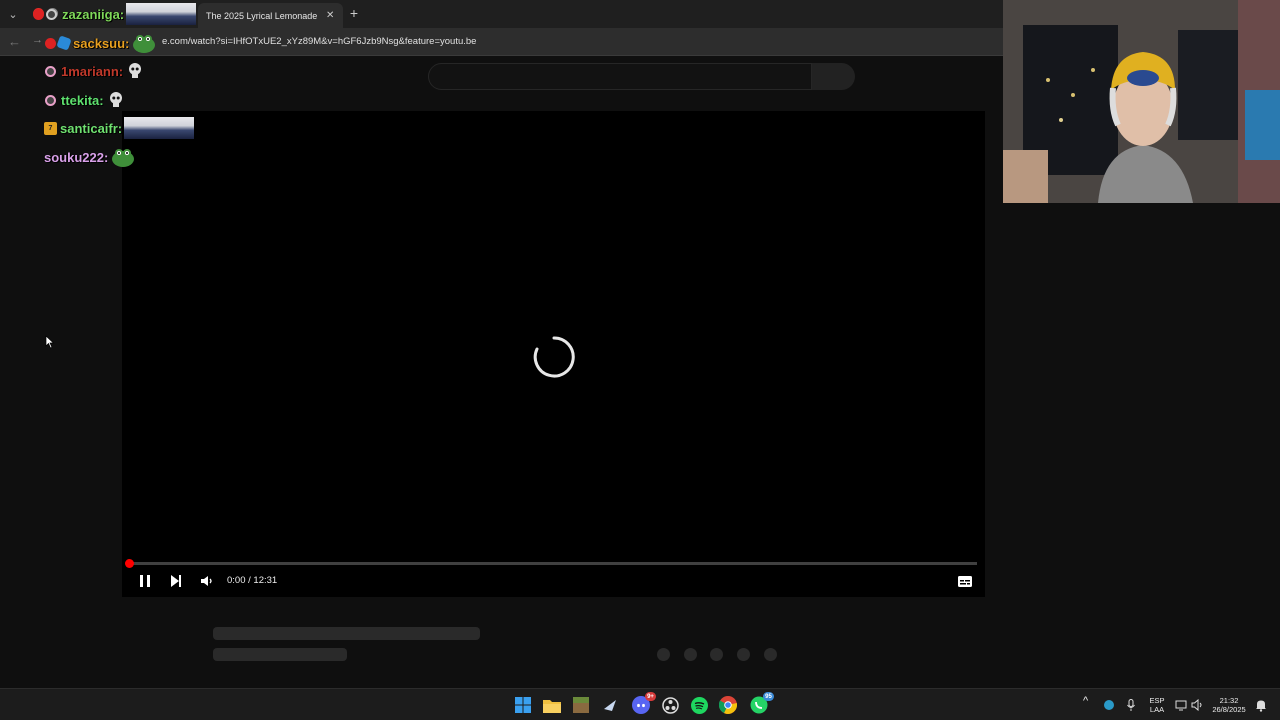 This screenshot has height=720, width=1280. I want to click on chat-username: sacksuu:, so click(101, 43).